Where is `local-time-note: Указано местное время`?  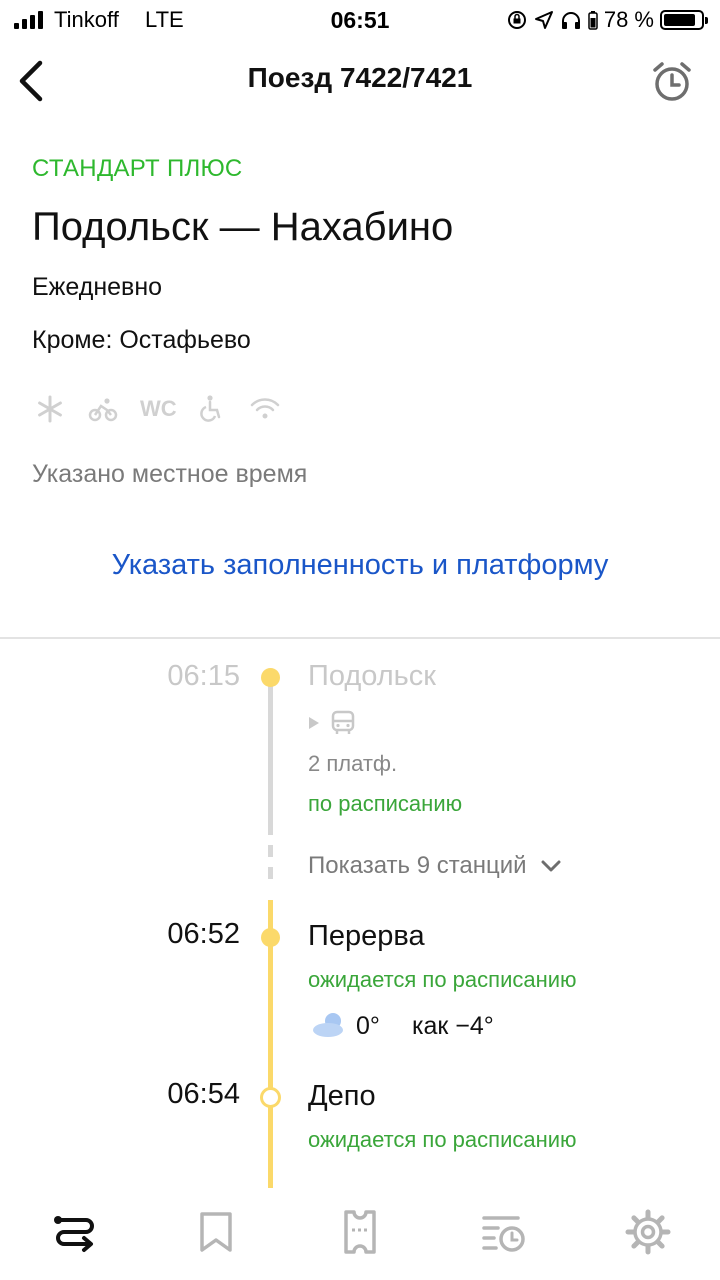 local-time-note: Указано местное время is located at coordinates (170, 474).